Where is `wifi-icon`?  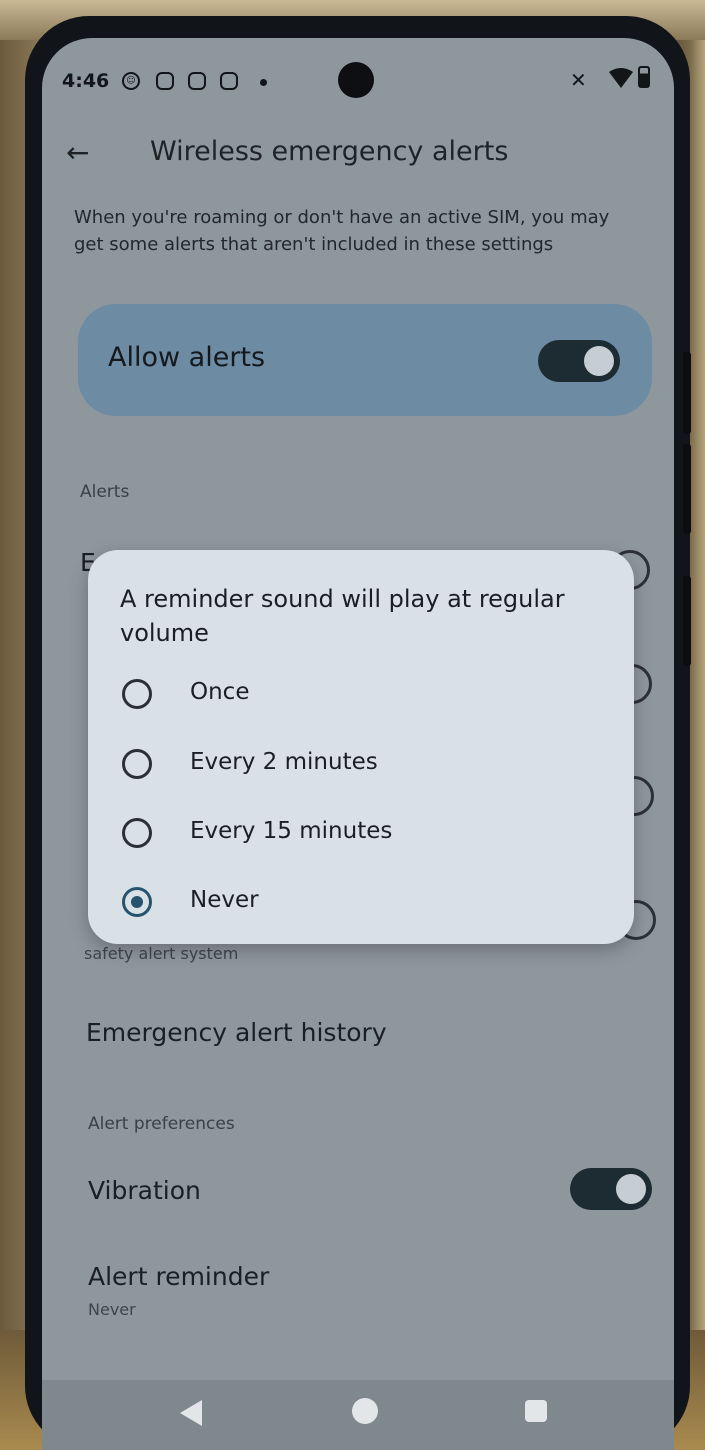
wifi-icon is located at coordinates (621, 78).